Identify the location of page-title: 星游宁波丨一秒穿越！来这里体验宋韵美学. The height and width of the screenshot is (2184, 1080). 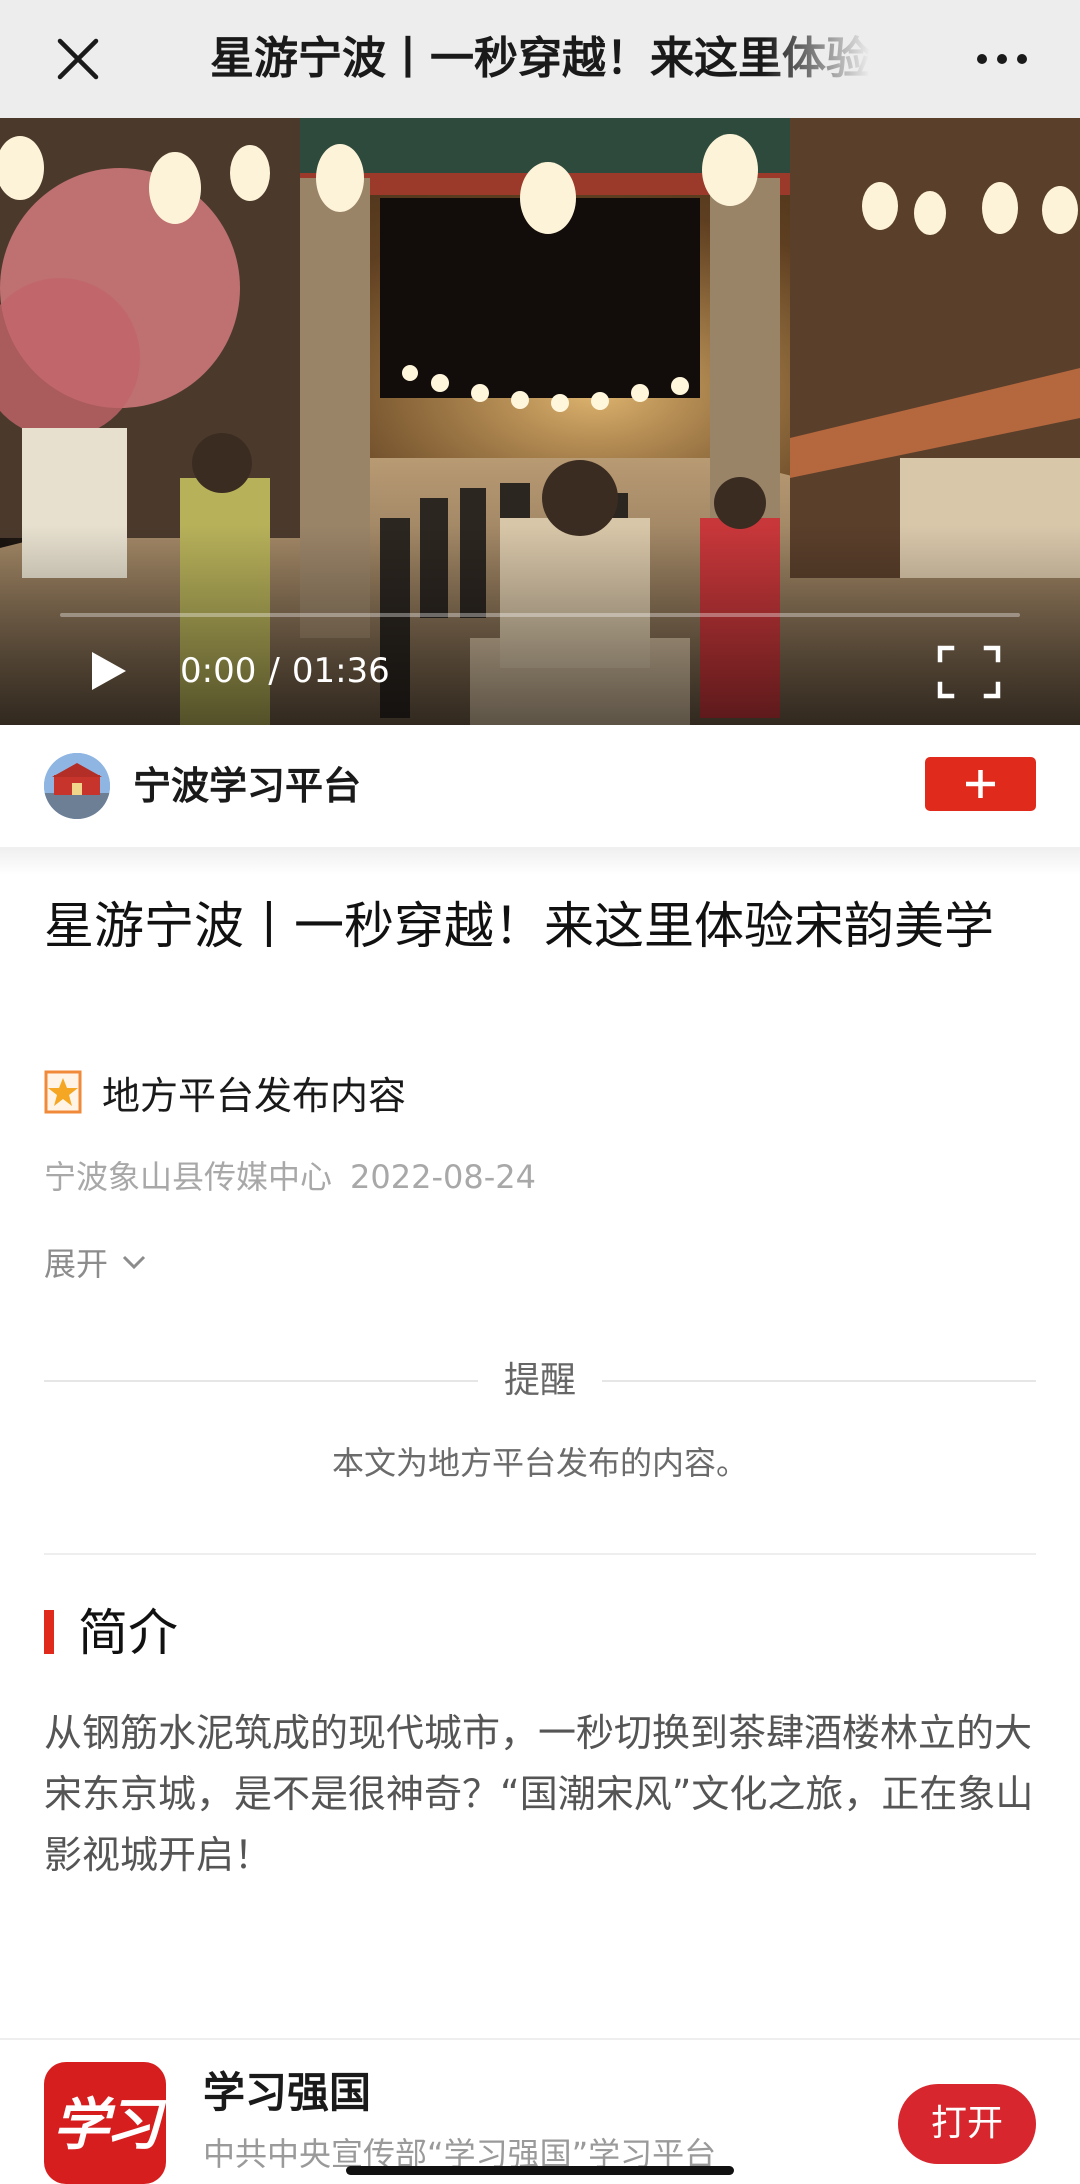
(540, 58).